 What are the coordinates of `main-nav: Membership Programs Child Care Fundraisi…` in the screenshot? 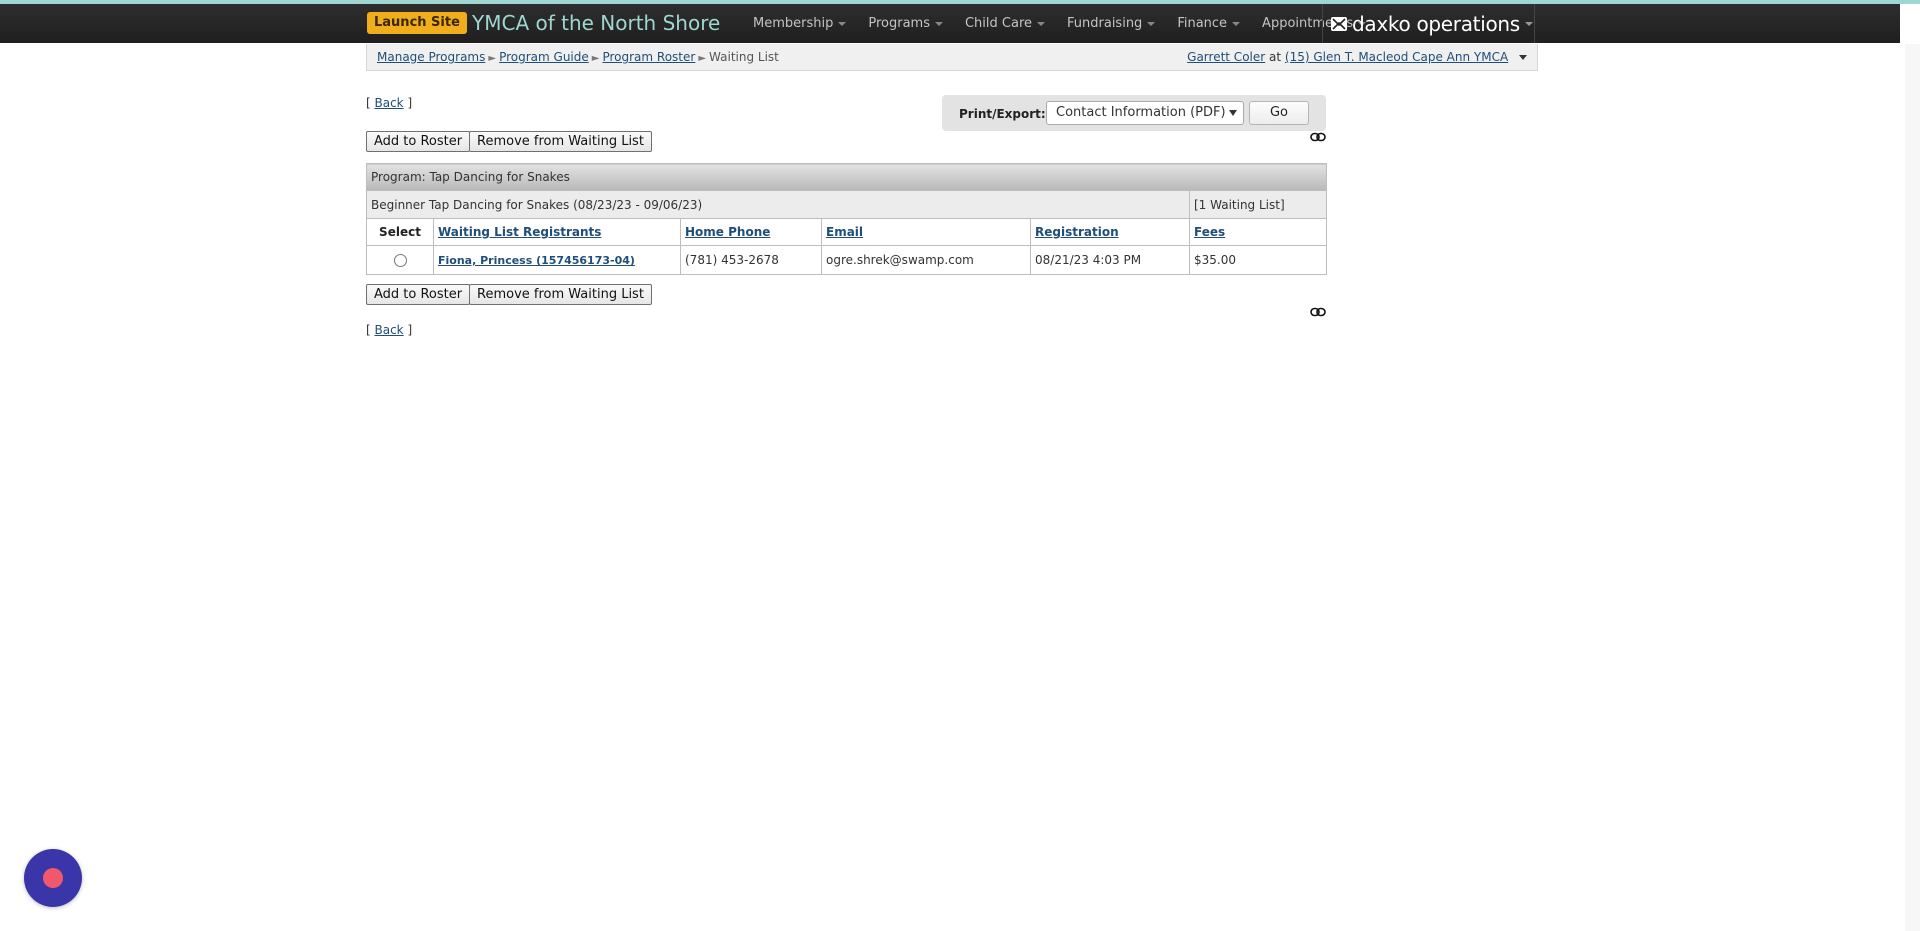 It's located at (1059, 23).